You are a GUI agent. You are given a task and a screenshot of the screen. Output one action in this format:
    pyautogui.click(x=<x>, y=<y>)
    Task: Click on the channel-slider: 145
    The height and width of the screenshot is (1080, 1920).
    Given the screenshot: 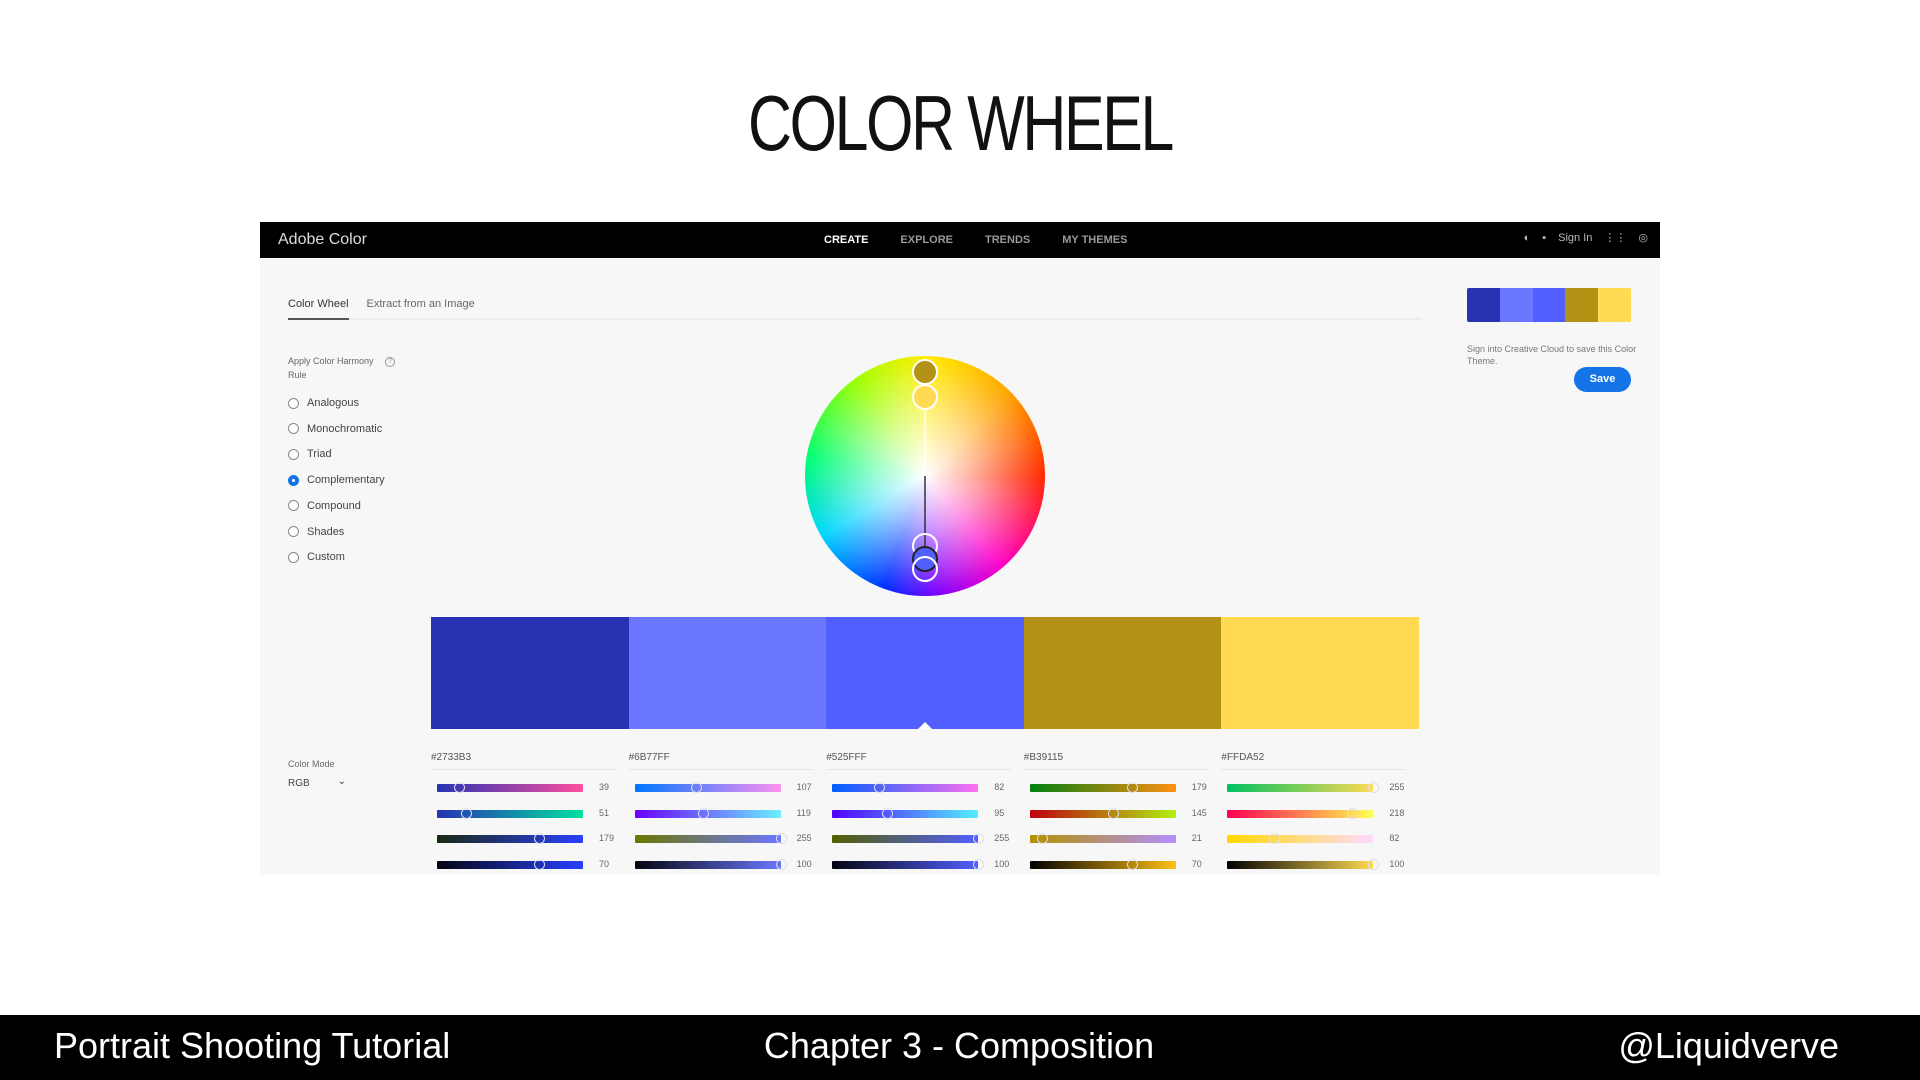 What is the action you would take?
    pyautogui.click(x=1119, y=813)
    